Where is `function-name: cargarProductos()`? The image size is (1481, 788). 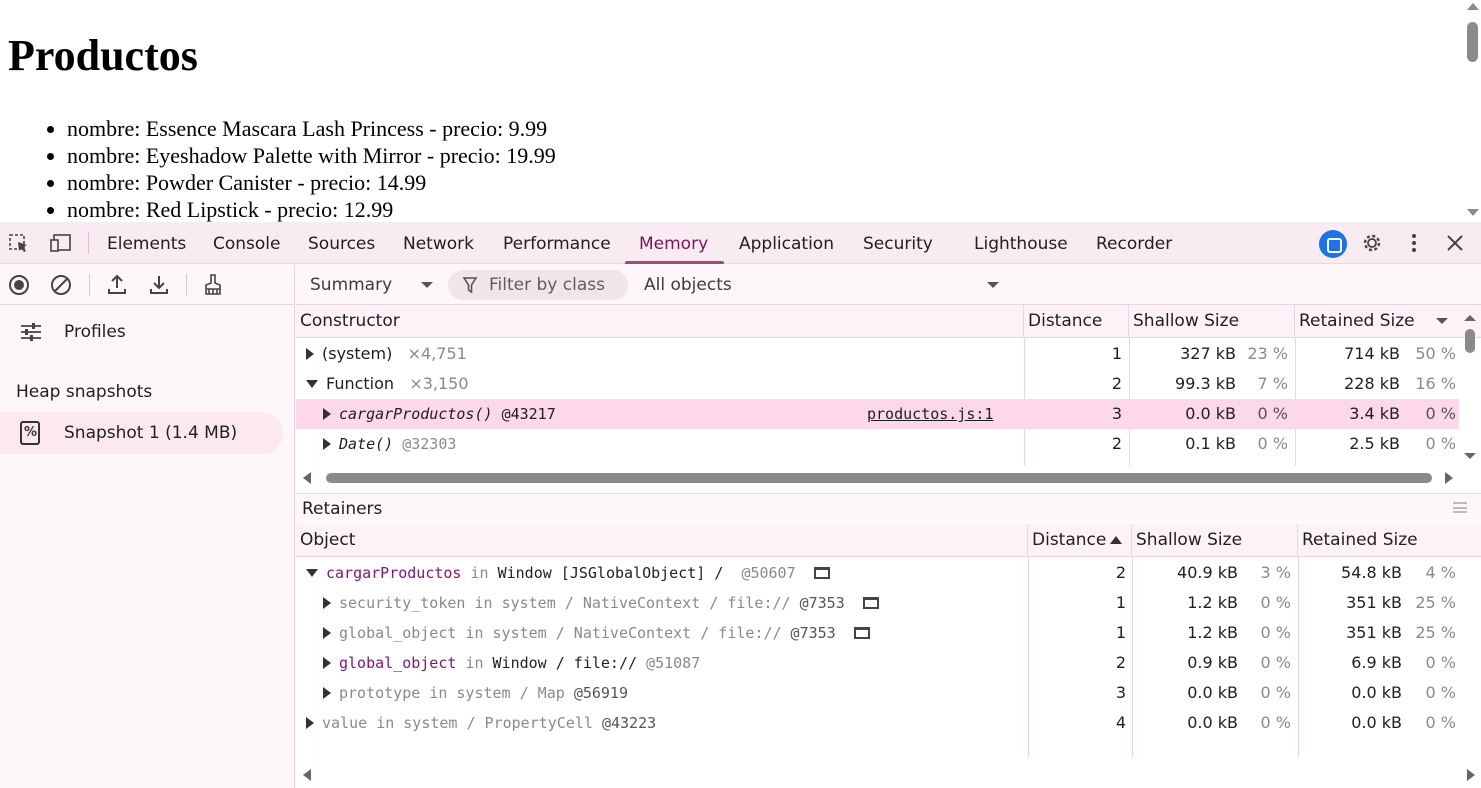
function-name: cargarProductos() is located at coordinates (416, 414).